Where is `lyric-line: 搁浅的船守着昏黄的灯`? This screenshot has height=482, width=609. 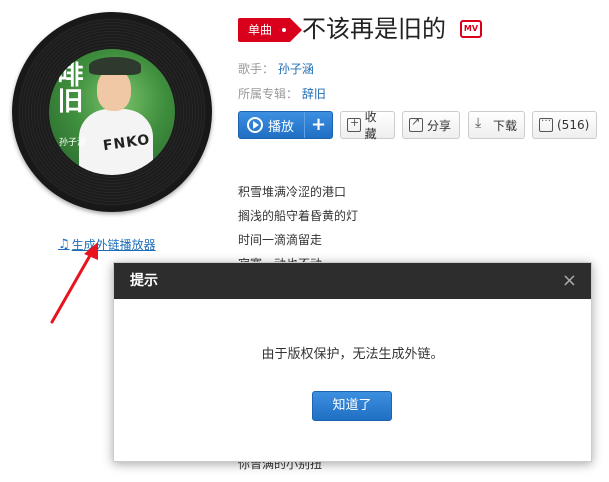 lyric-line: 搁浅的船守着昏黄的灯 is located at coordinates (298, 216).